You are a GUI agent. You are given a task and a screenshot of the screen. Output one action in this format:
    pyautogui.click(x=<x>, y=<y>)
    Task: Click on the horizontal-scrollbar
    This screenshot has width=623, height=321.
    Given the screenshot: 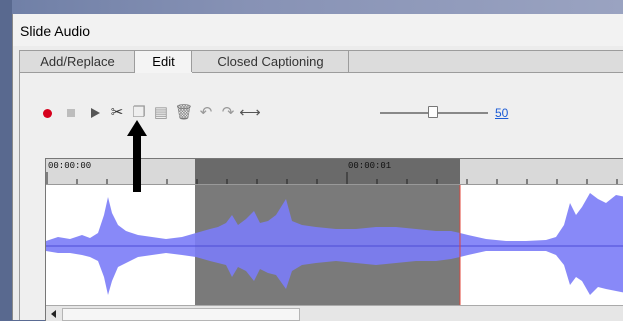 What is the action you would take?
    pyautogui.click(x=334, y=313)
    